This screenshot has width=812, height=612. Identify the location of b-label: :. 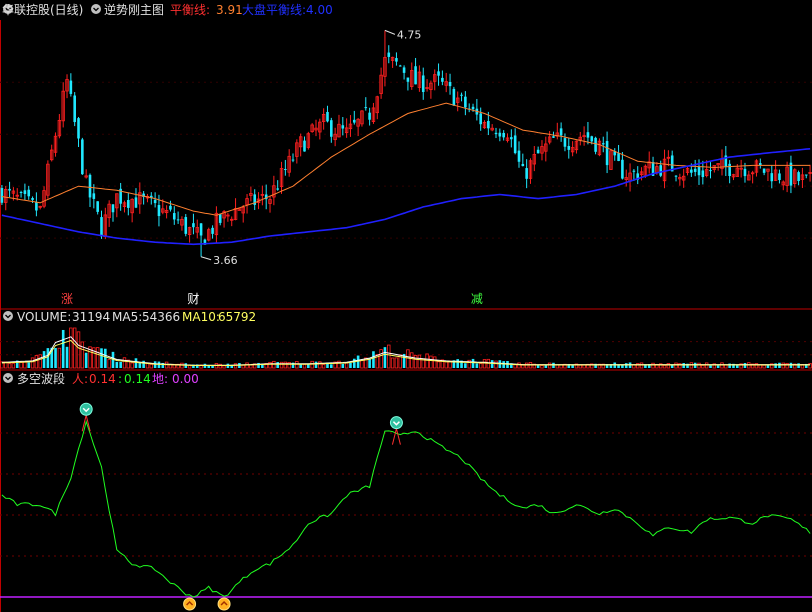
(120, 379).